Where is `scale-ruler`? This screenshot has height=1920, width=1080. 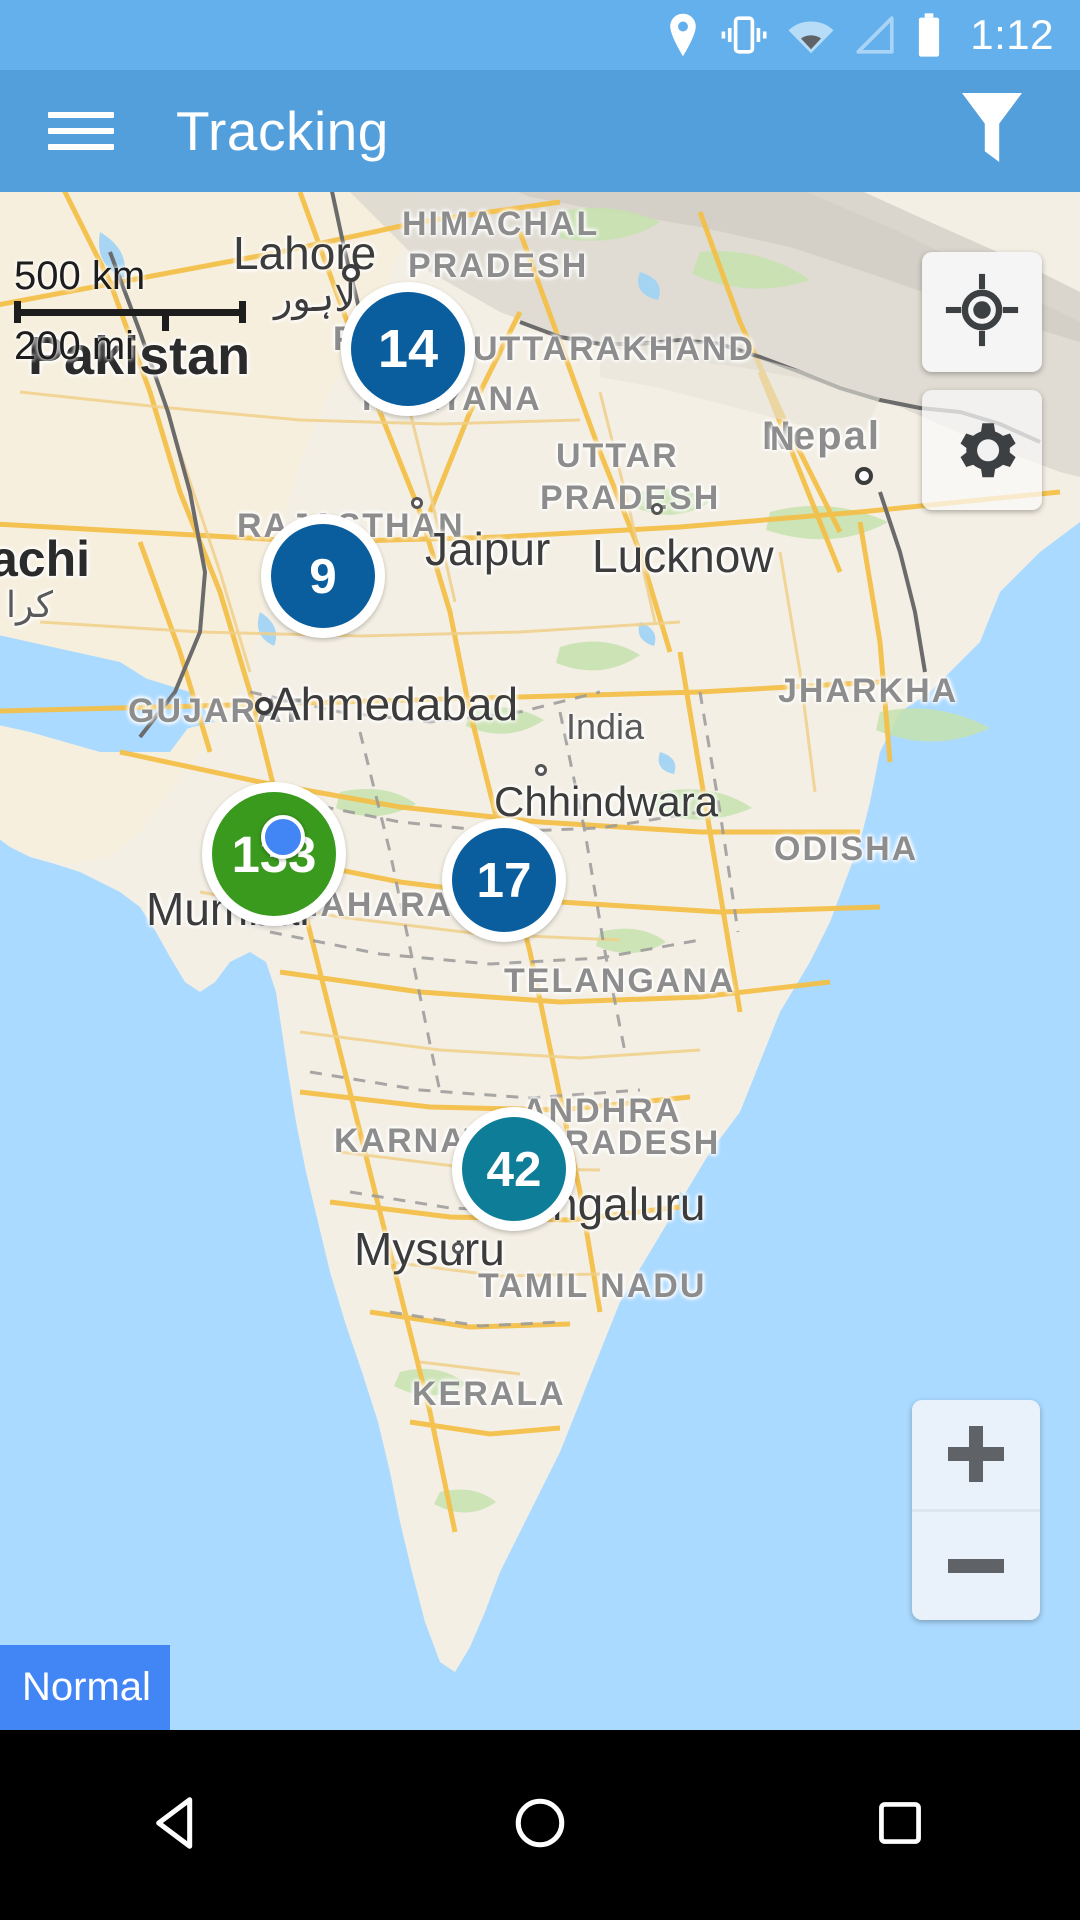
scale-ruler is located at coordinates (130, 316).